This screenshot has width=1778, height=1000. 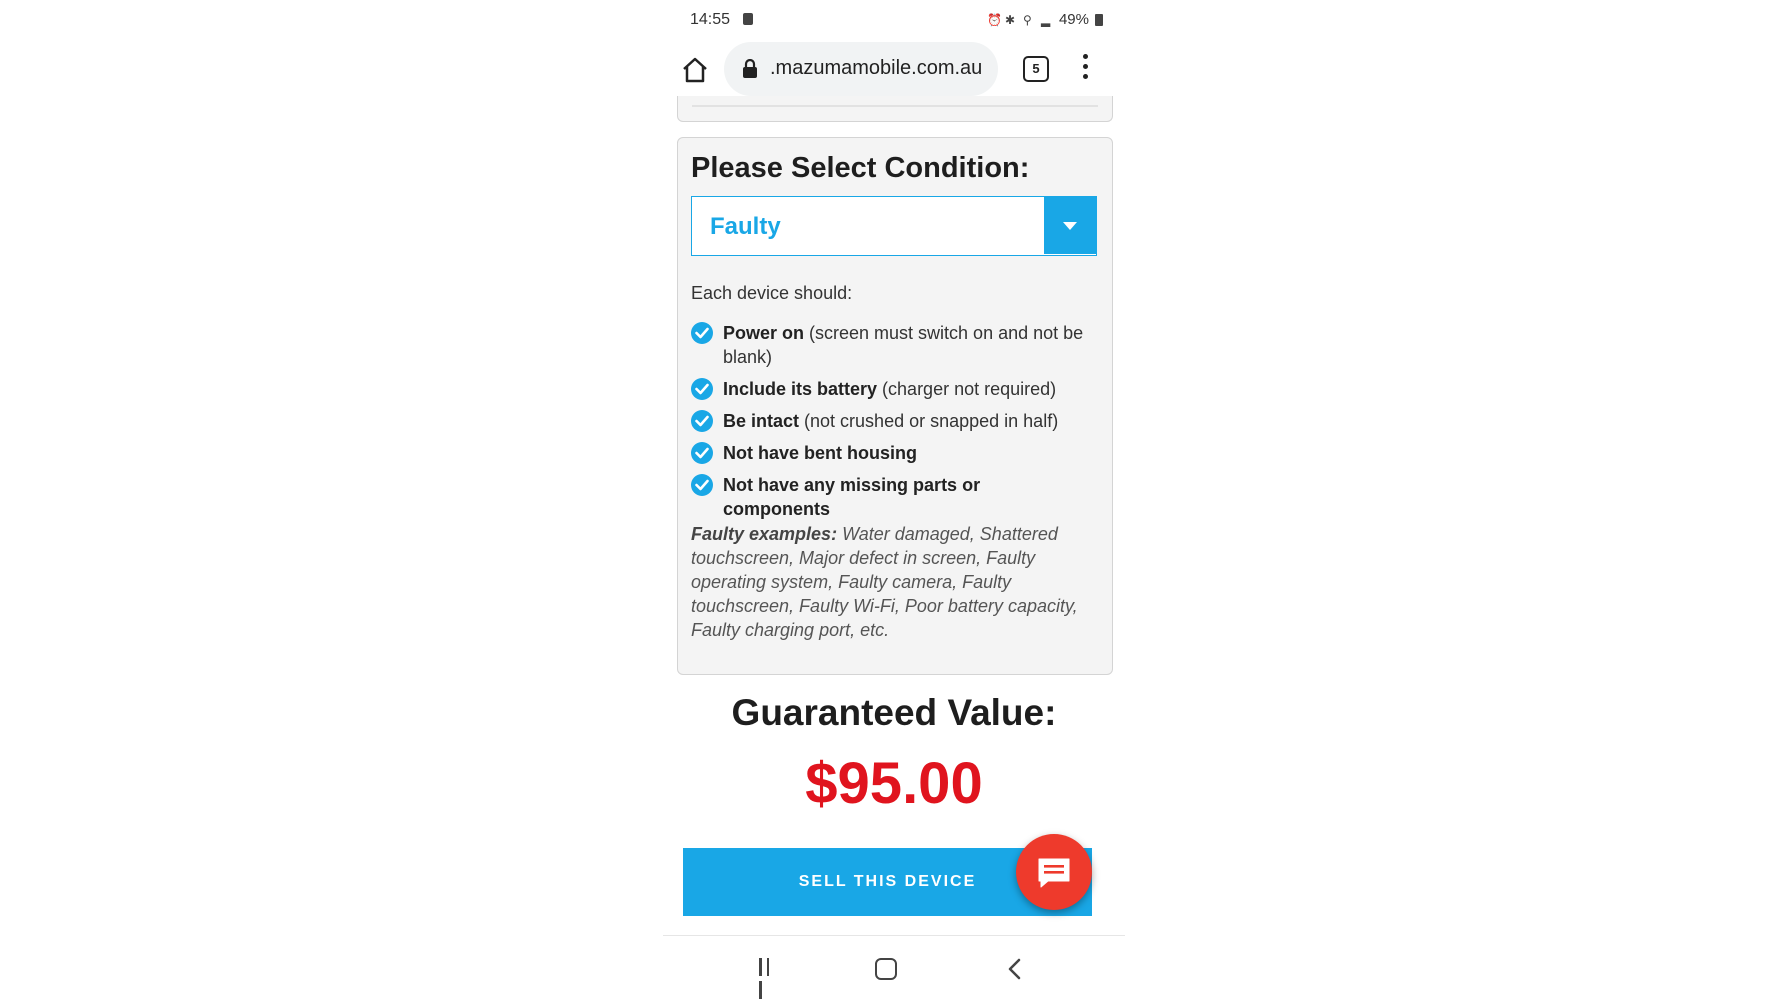 I want to click on sd-card-icon, so click(x=748, y=19).